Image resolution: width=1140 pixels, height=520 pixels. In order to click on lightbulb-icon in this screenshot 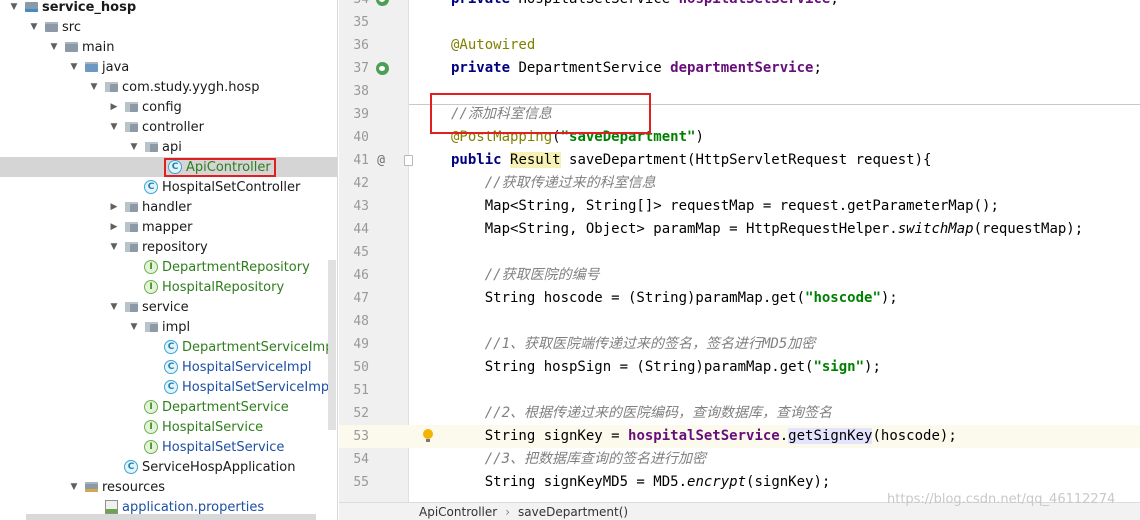, I will do `click(428, 435)`.